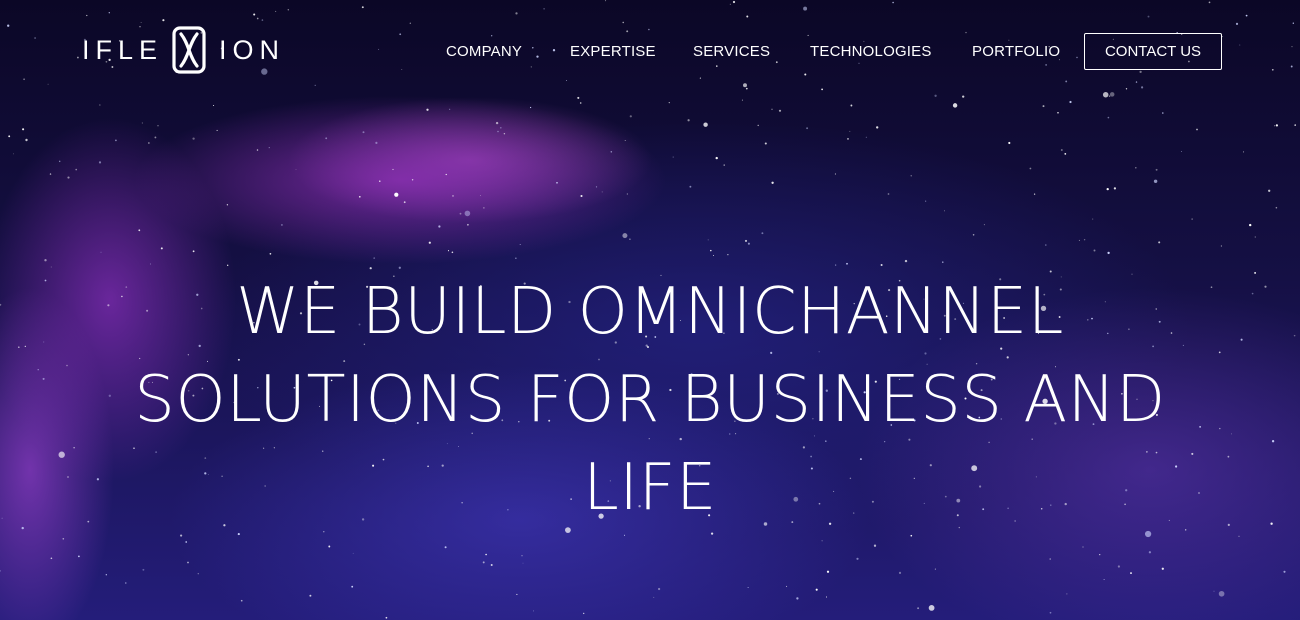 Image resolution: width=1300 pixels, height=620 pixels. Describe the element at coordinates (731, 52) in the screenshot. I see `nav-services-link: SERVICES` at that location.